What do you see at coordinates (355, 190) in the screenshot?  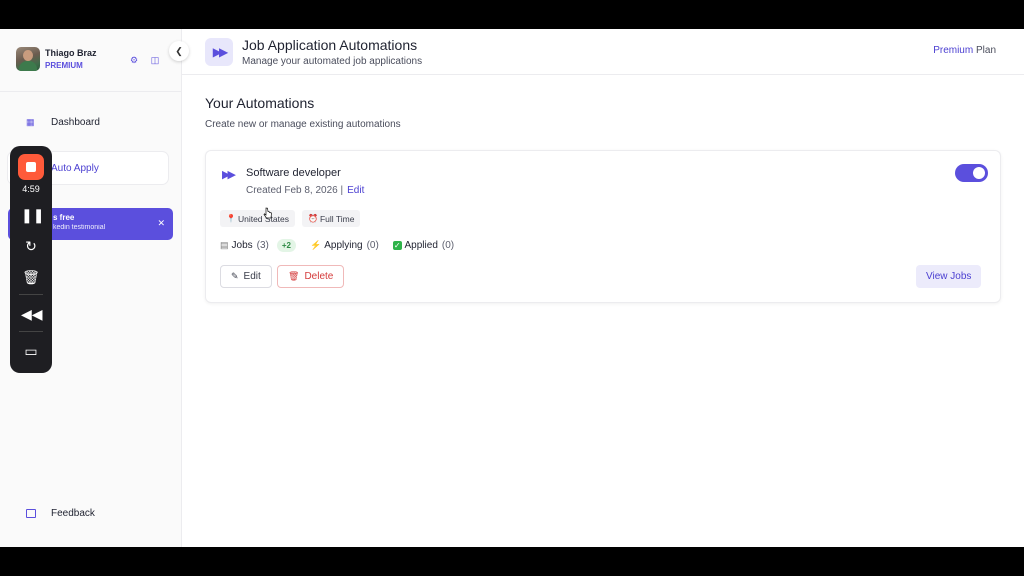 I see `edit-link: Edit` at bounding box center [355, 190].